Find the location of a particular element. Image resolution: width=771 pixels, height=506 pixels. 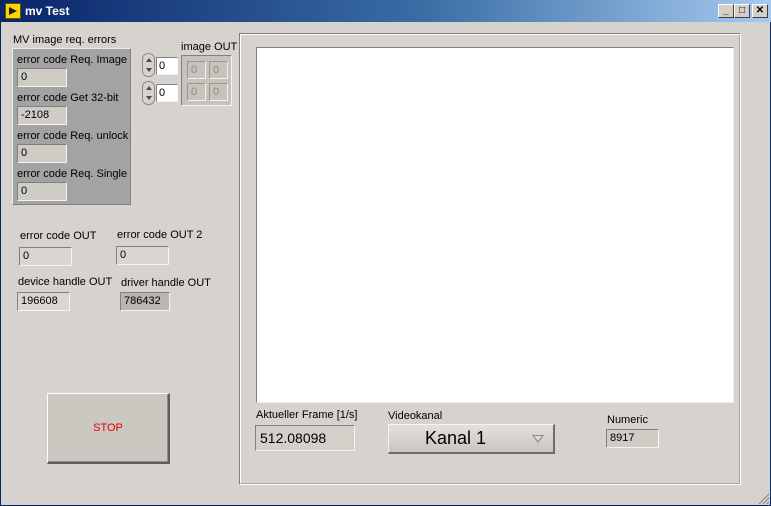

title-bar: mv Test _ □ ✕ is located at coordinates (386, 11).